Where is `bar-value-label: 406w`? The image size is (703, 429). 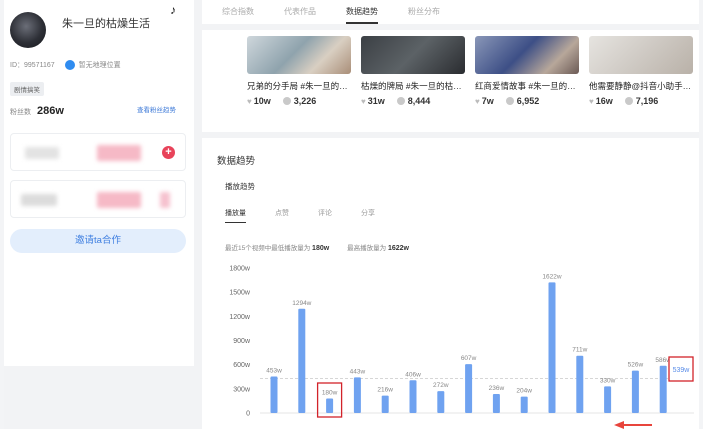
bar-value-label: 406w is located at coordinates (413, 374).